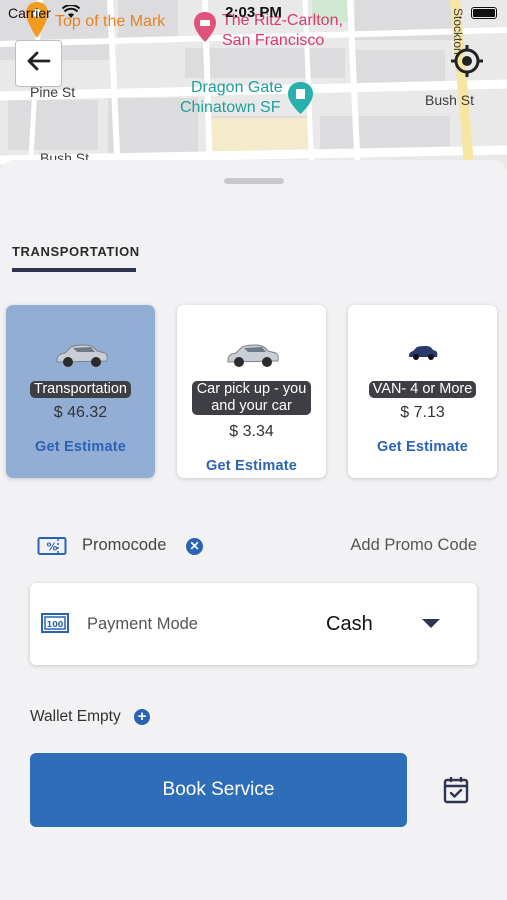 This screenshot has height=900, width=507. Describe the element at coordinates (142, 624) in the screenshot. I see `payment-mode-label: Payment Mode` at that location.